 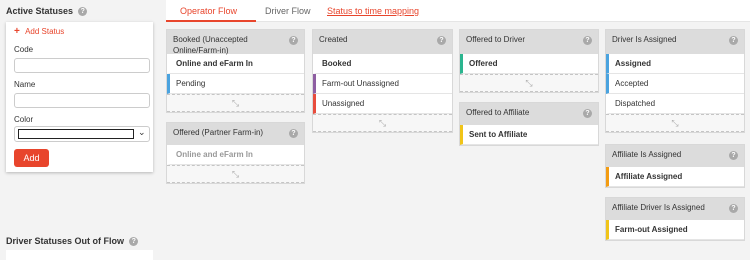 What do you see at coordinates (333, 39) in the screenshot?
I see `column-title: Created` at bounding box center [333, 39].